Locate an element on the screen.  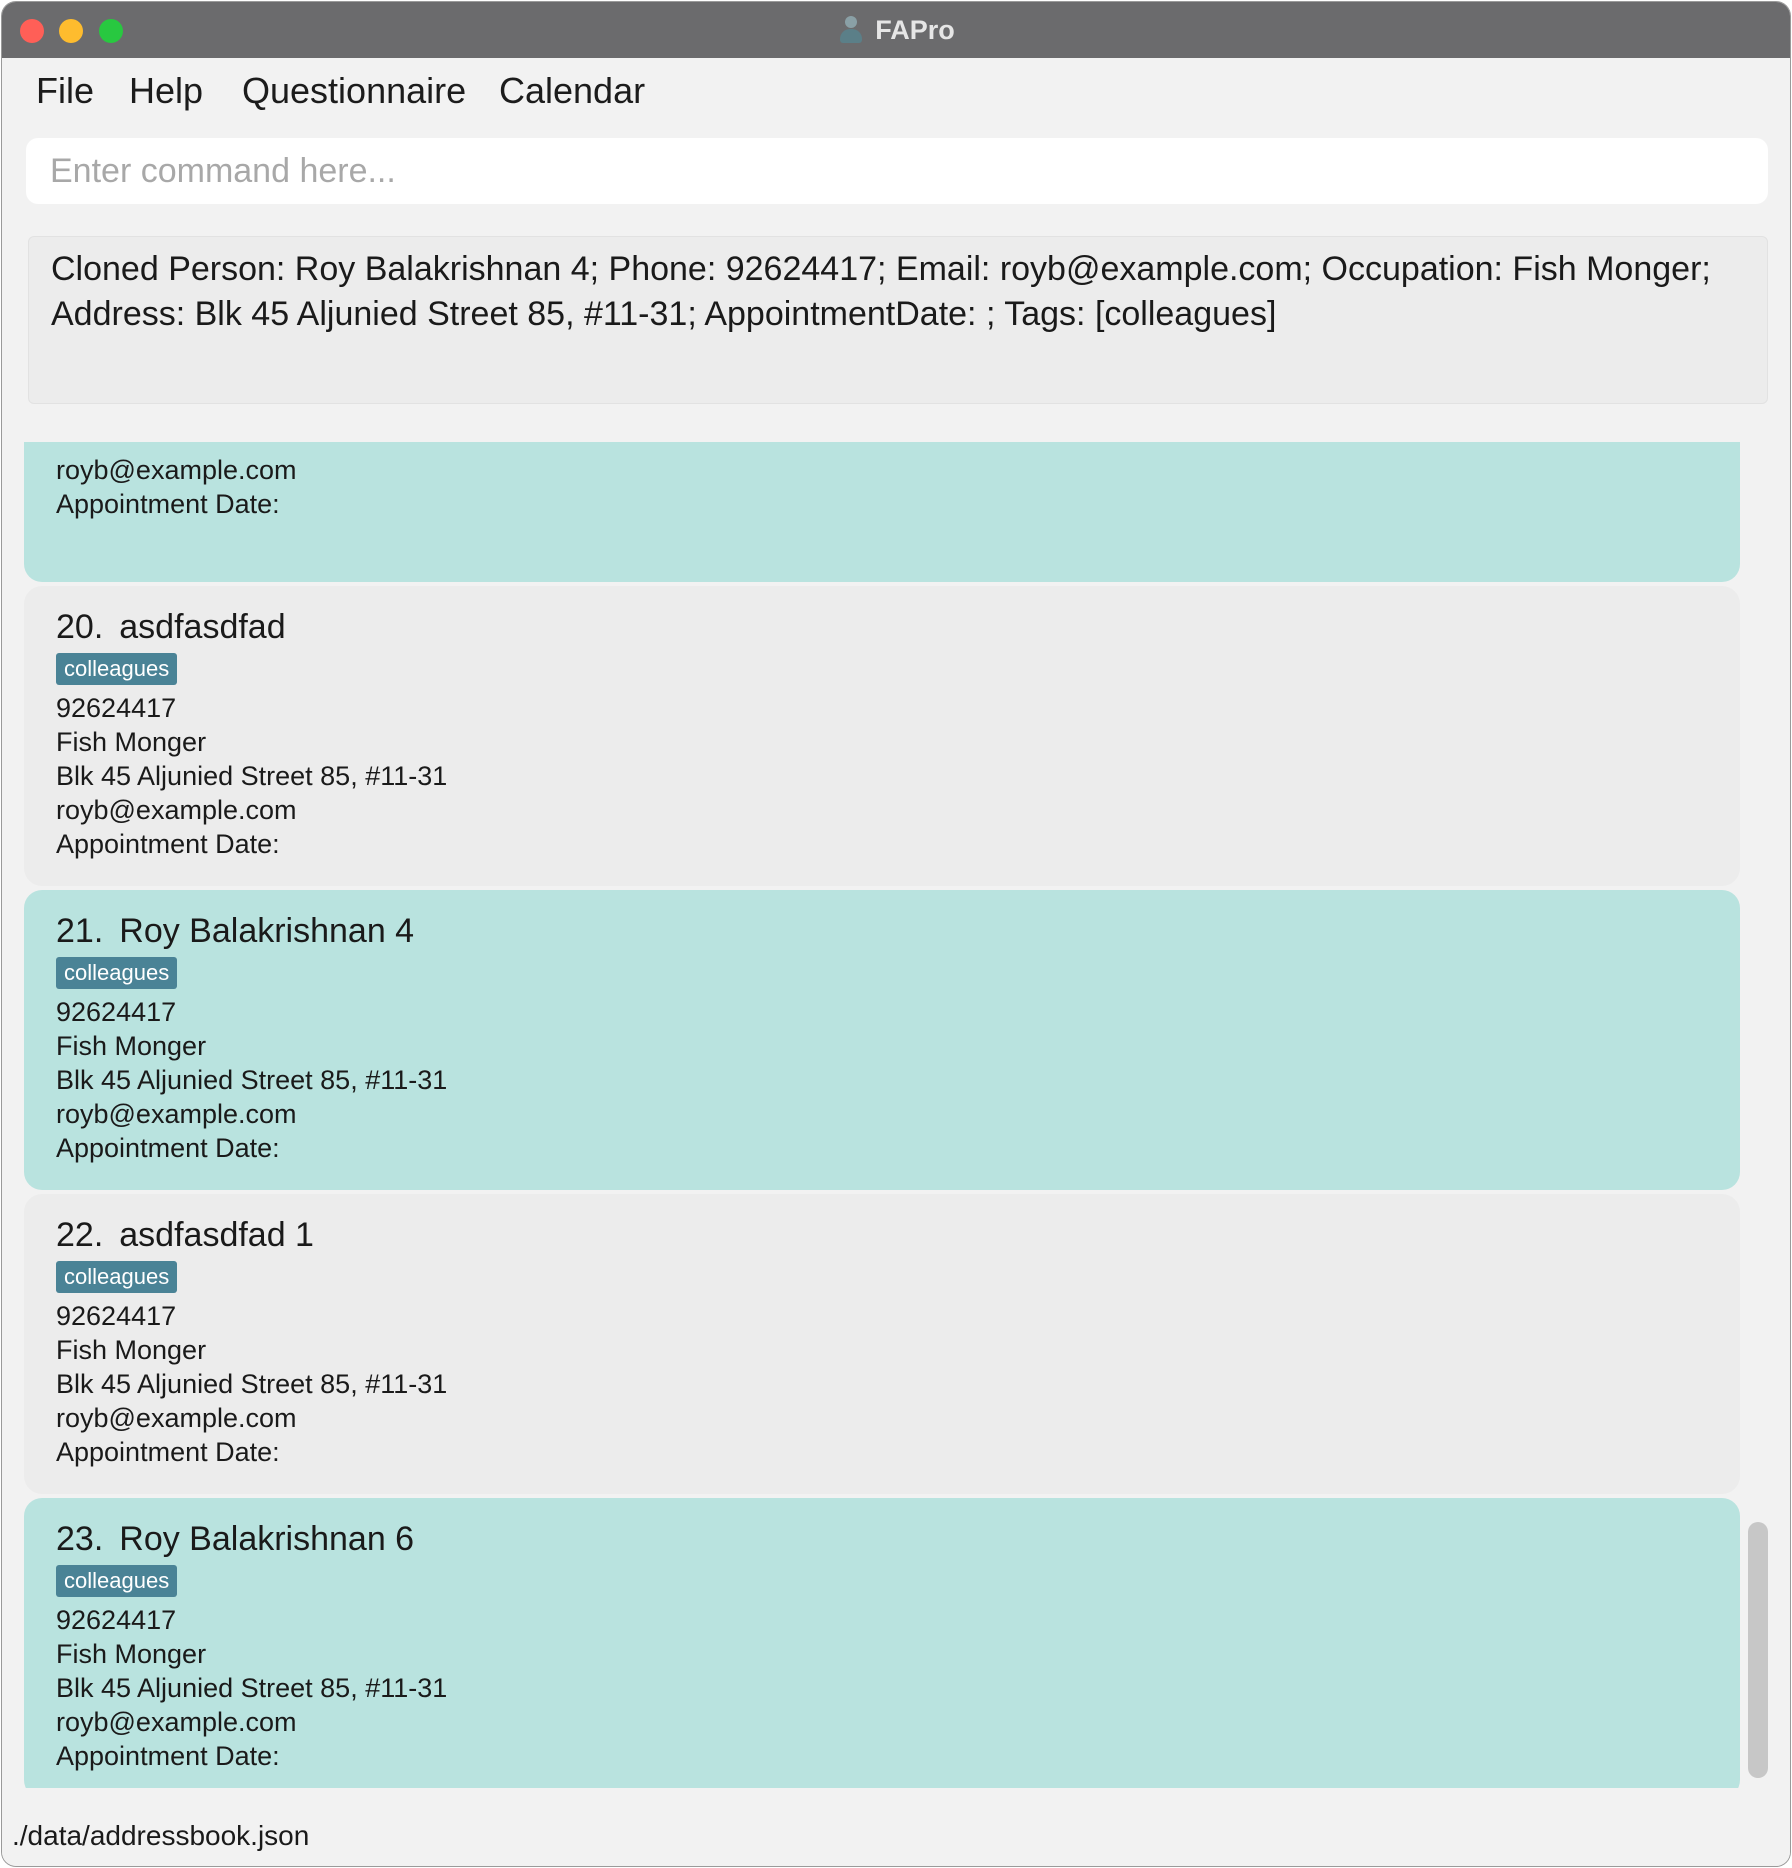
title-bar: FAPro is located at coordinates (896, 30).